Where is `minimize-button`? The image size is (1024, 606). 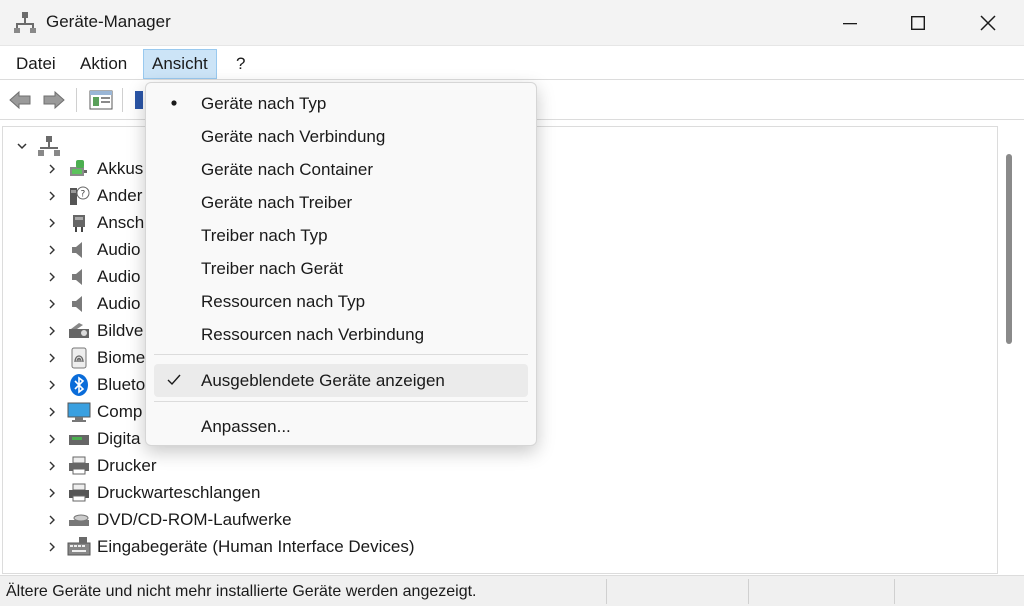
minimize-button is located at coordinates (850, 23).